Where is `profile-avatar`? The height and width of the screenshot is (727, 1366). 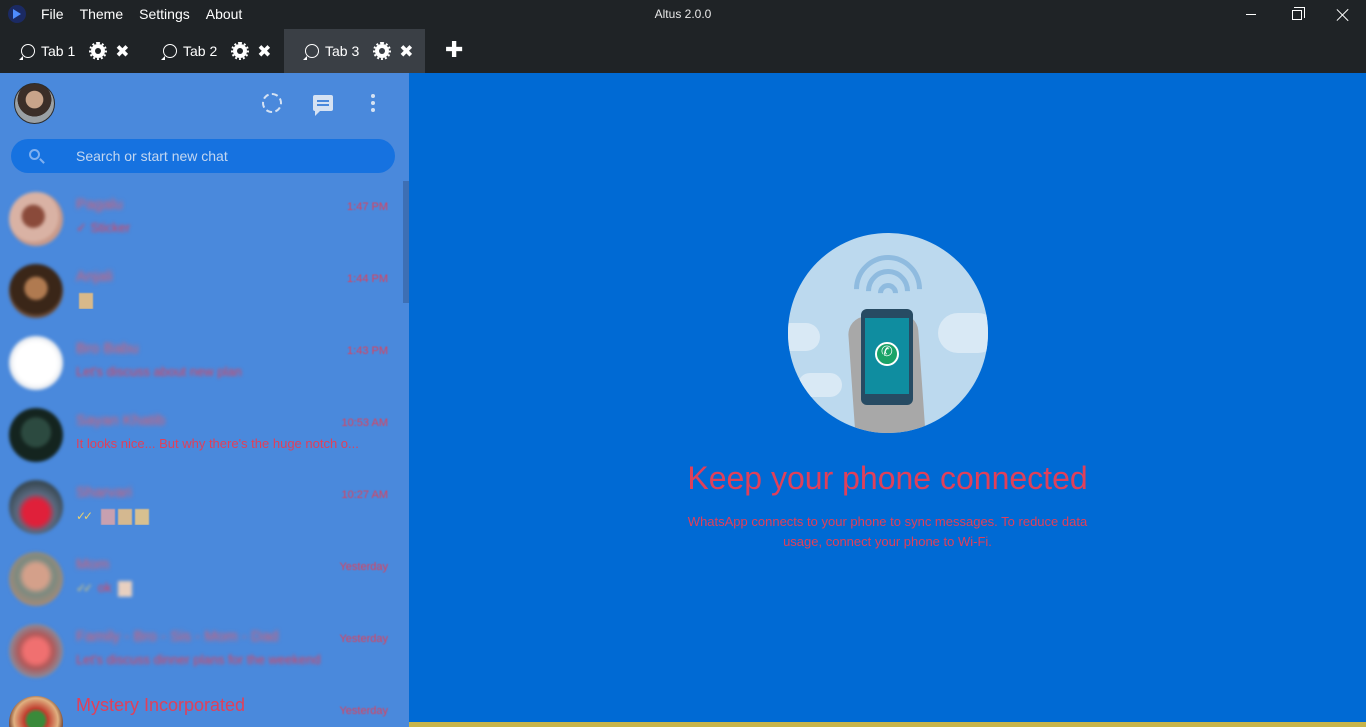
profile-avatar is located at coordinates (34, 103).